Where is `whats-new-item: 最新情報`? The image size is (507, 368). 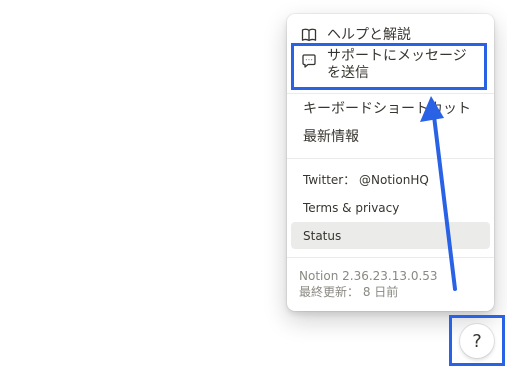
whats-new-item: 最新情報 is located at coordinates (390, 137).